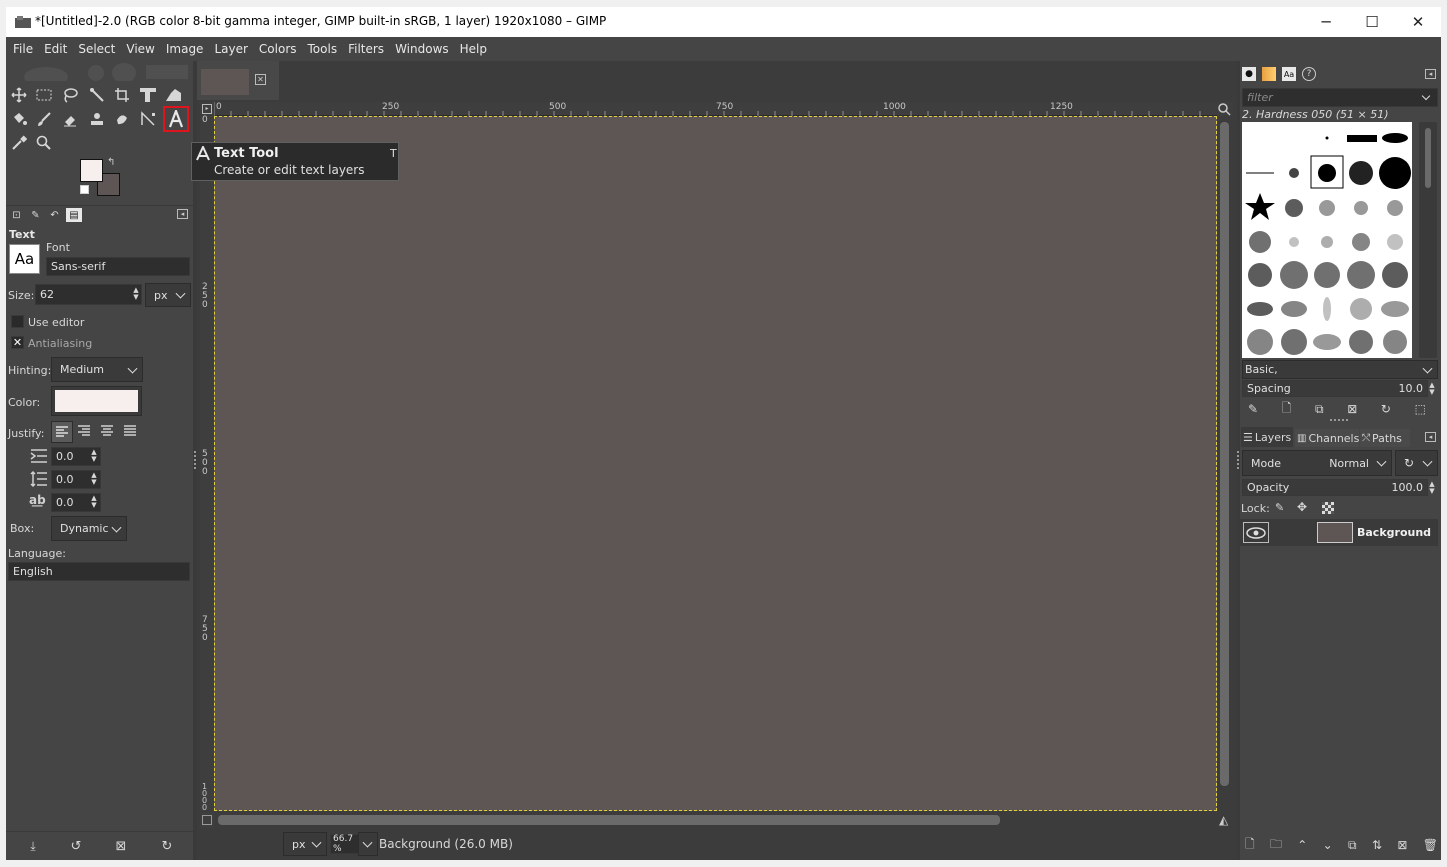 This screenshot has height=867, width=1447. I want to click on menu-windows: Windows, so click(422, 49).